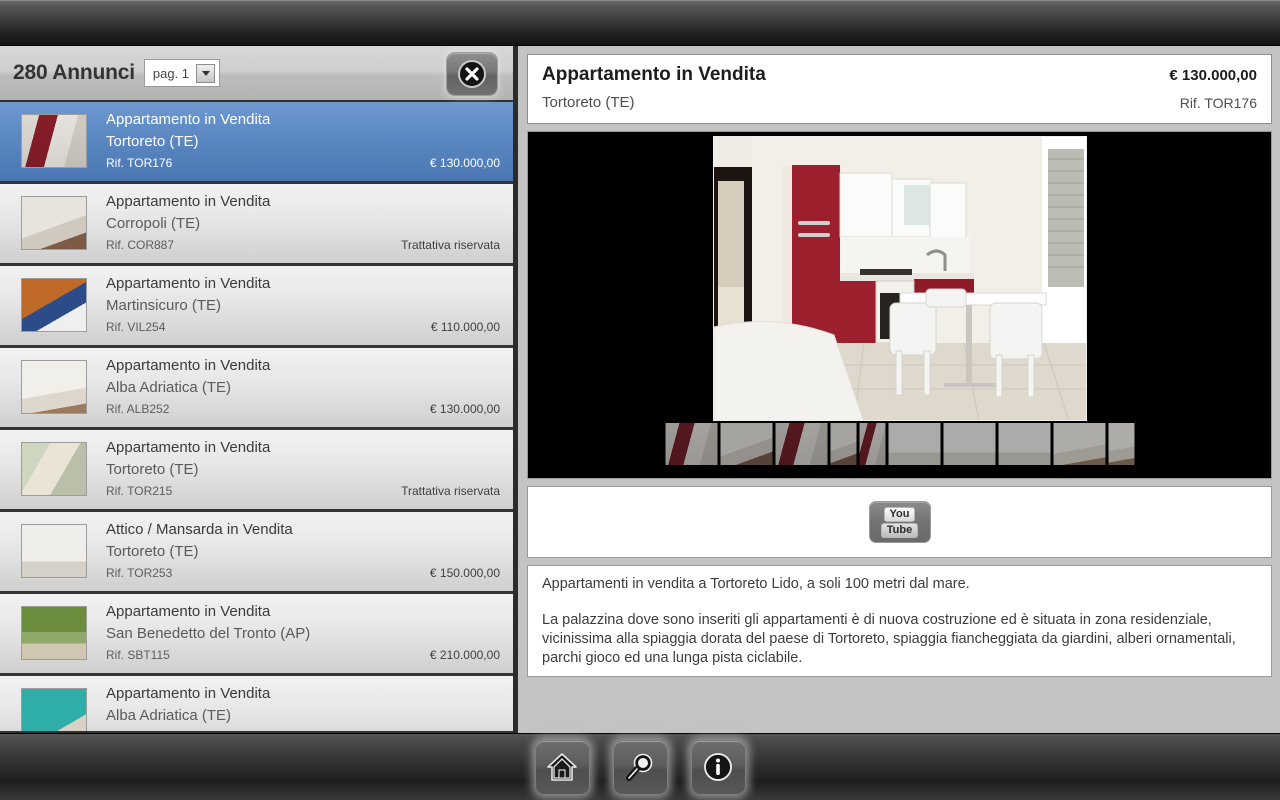  Describe the element at coordinates (153, 223) in the screenshot. I see `listing-city: Corropoli (TE)` at that location.